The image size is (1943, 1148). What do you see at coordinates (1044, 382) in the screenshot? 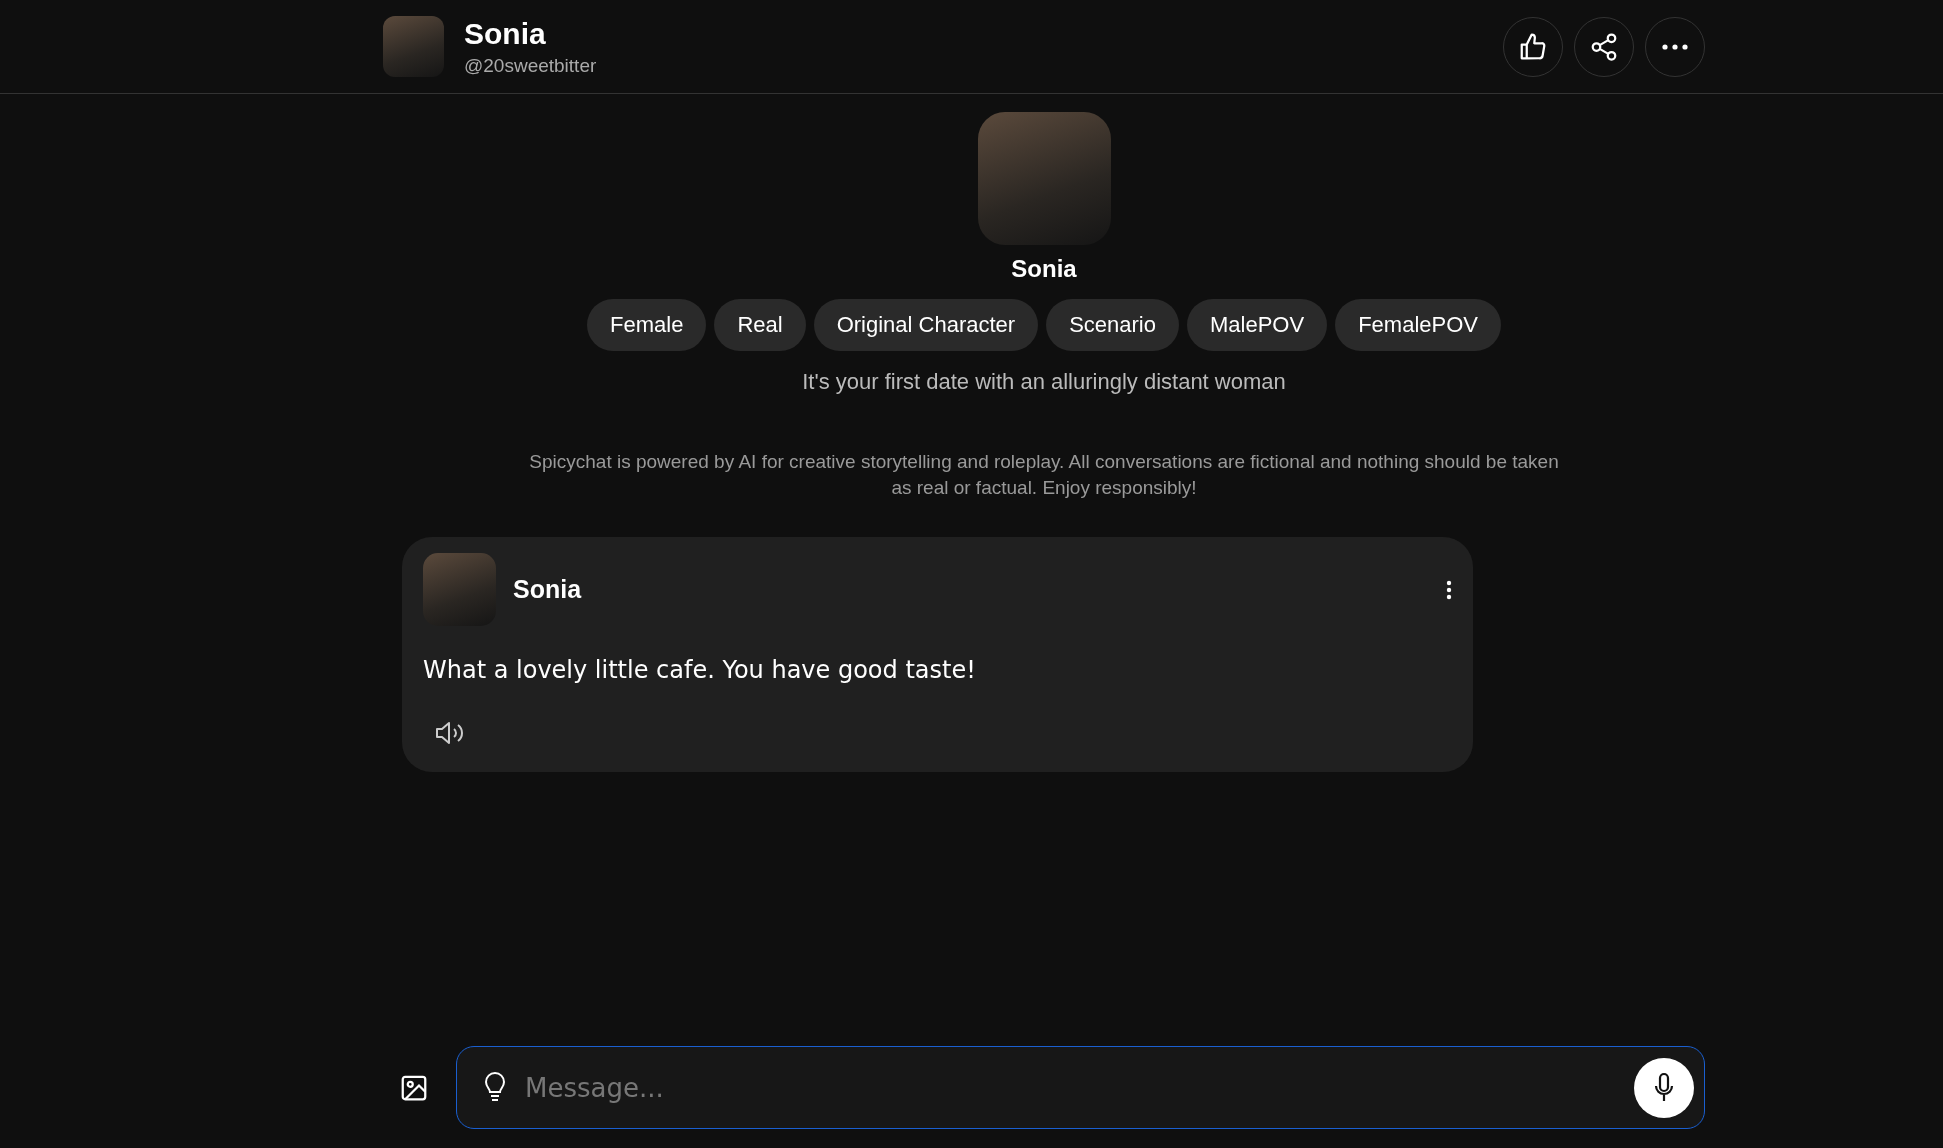
I see `character-tagline: It's your first date with an alluringly distant woman` at bounding box center [1044, 382].